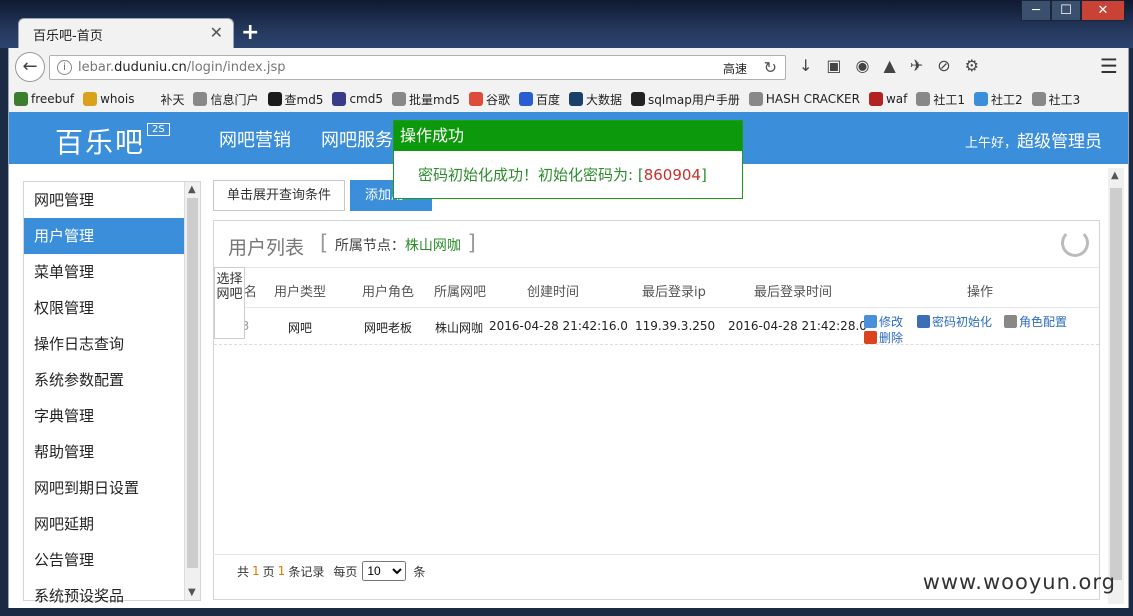  I want to click on col-last-login: 最后登录时间, so click(793, 292).